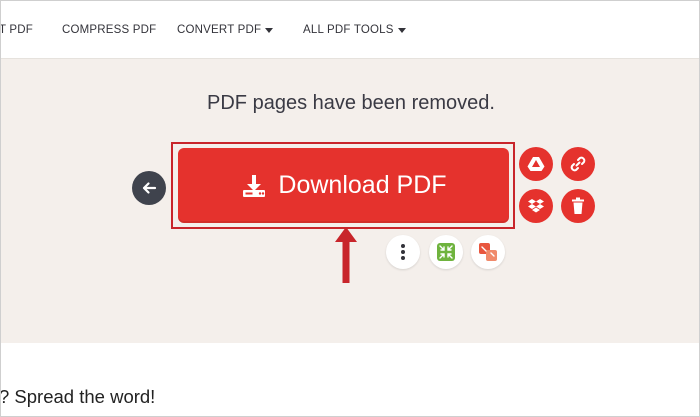 Image resolution: width=700 pixels, height=417 pixels. Describe the element at coordinates (362, 185) in the screenshot. I see `download-label: Download PDF` at that location.